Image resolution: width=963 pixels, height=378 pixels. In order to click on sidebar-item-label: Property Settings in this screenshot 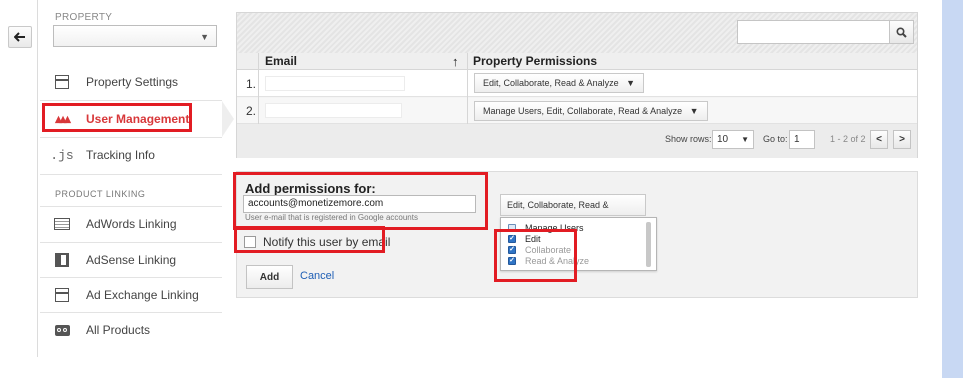, I will do `click(132, 82)`.